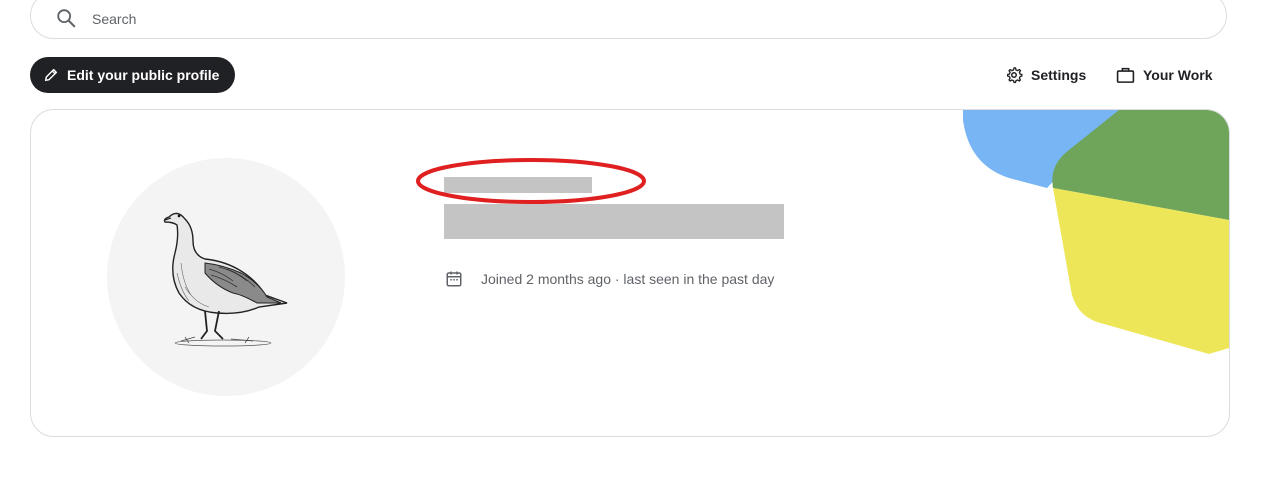  I want to click on bio-redacted, so click(614, 221).